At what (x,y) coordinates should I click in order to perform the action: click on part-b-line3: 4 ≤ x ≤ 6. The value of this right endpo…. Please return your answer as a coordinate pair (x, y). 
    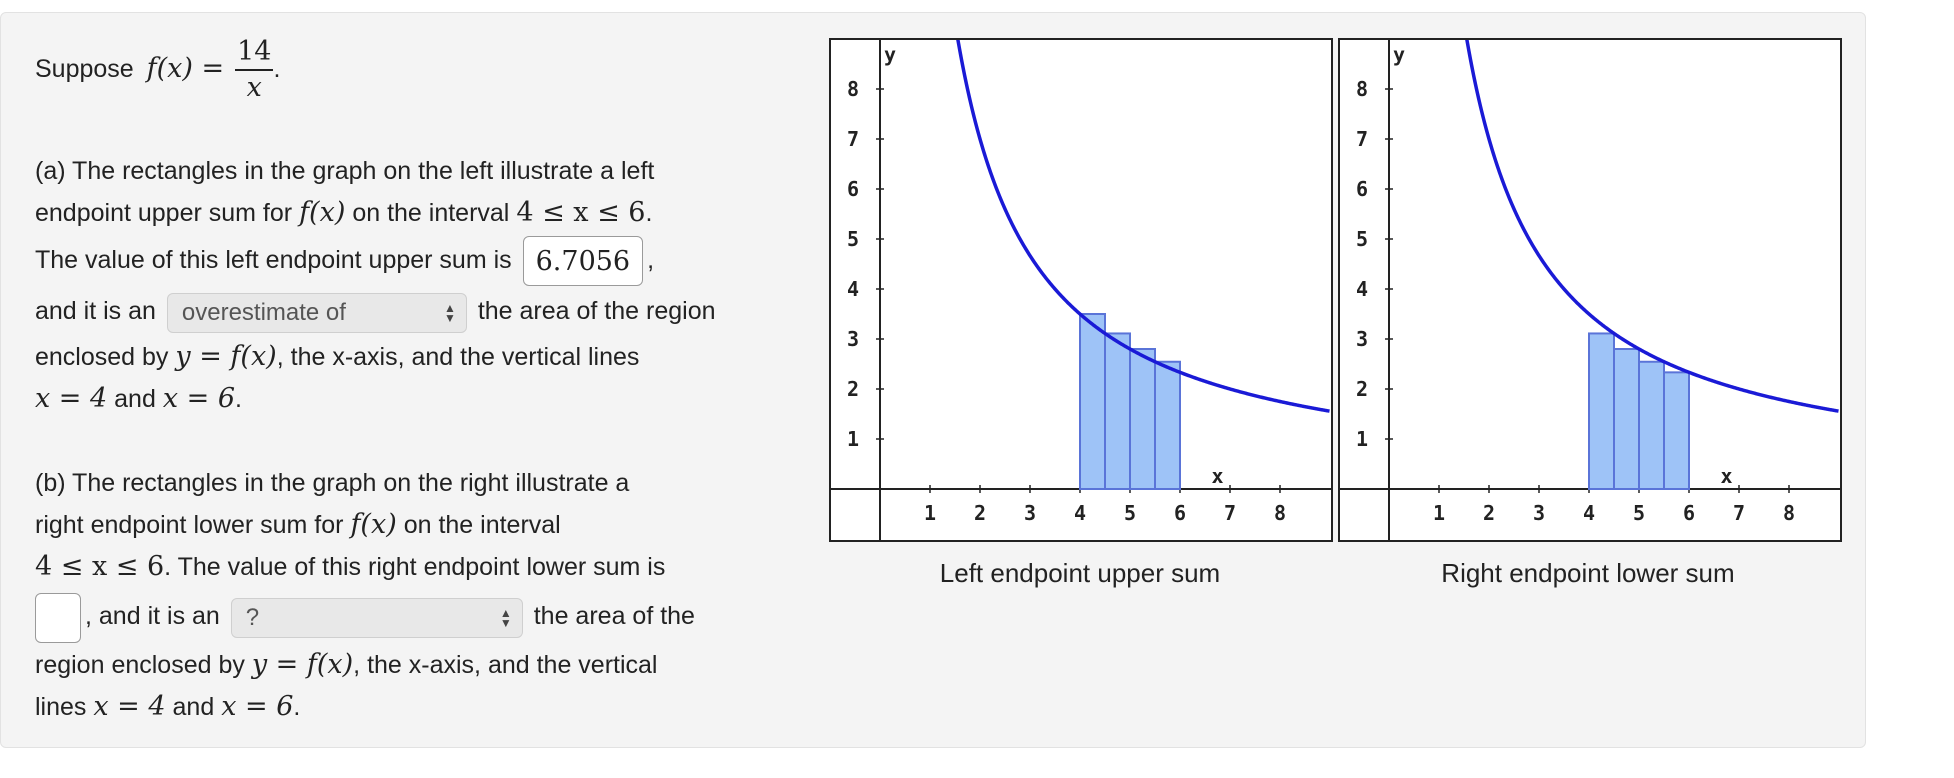
    Looking at the image, I should click on (415, 567).